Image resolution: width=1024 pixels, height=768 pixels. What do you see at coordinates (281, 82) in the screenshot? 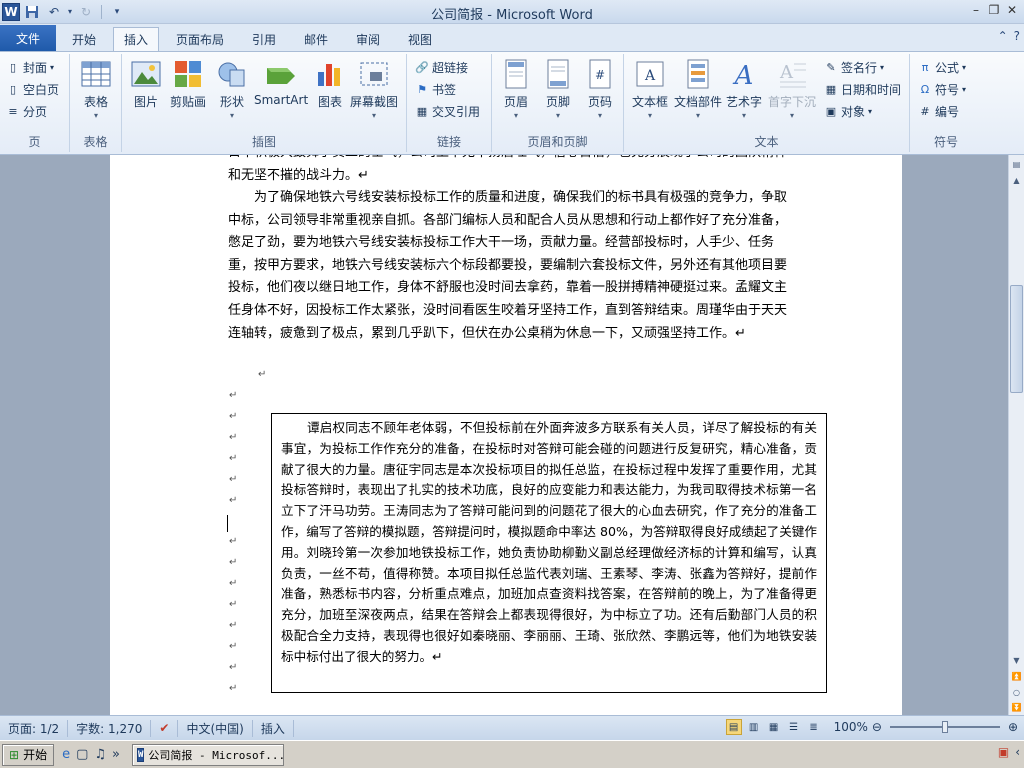
I see `smartart-button: SmartArt` at bounding box center [281, 82].